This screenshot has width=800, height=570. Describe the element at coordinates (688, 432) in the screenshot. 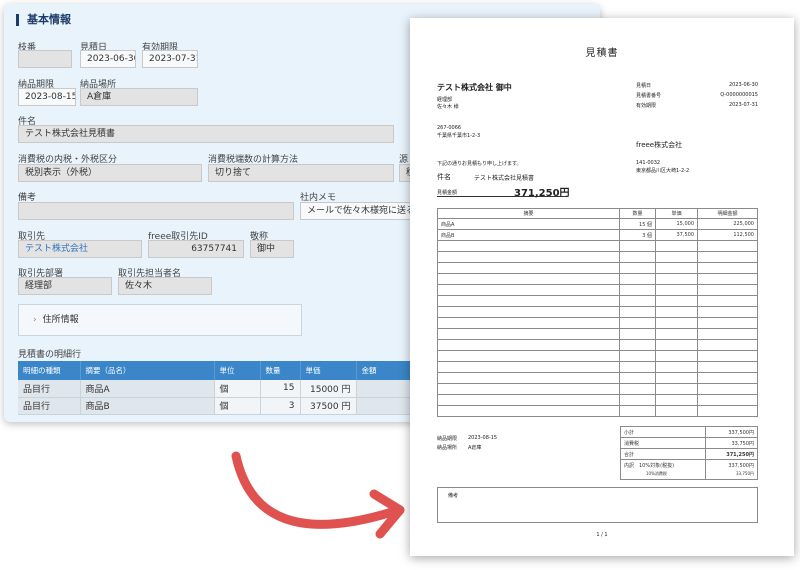

I see `doc-summary-row: 小計 337,500円` at that location.